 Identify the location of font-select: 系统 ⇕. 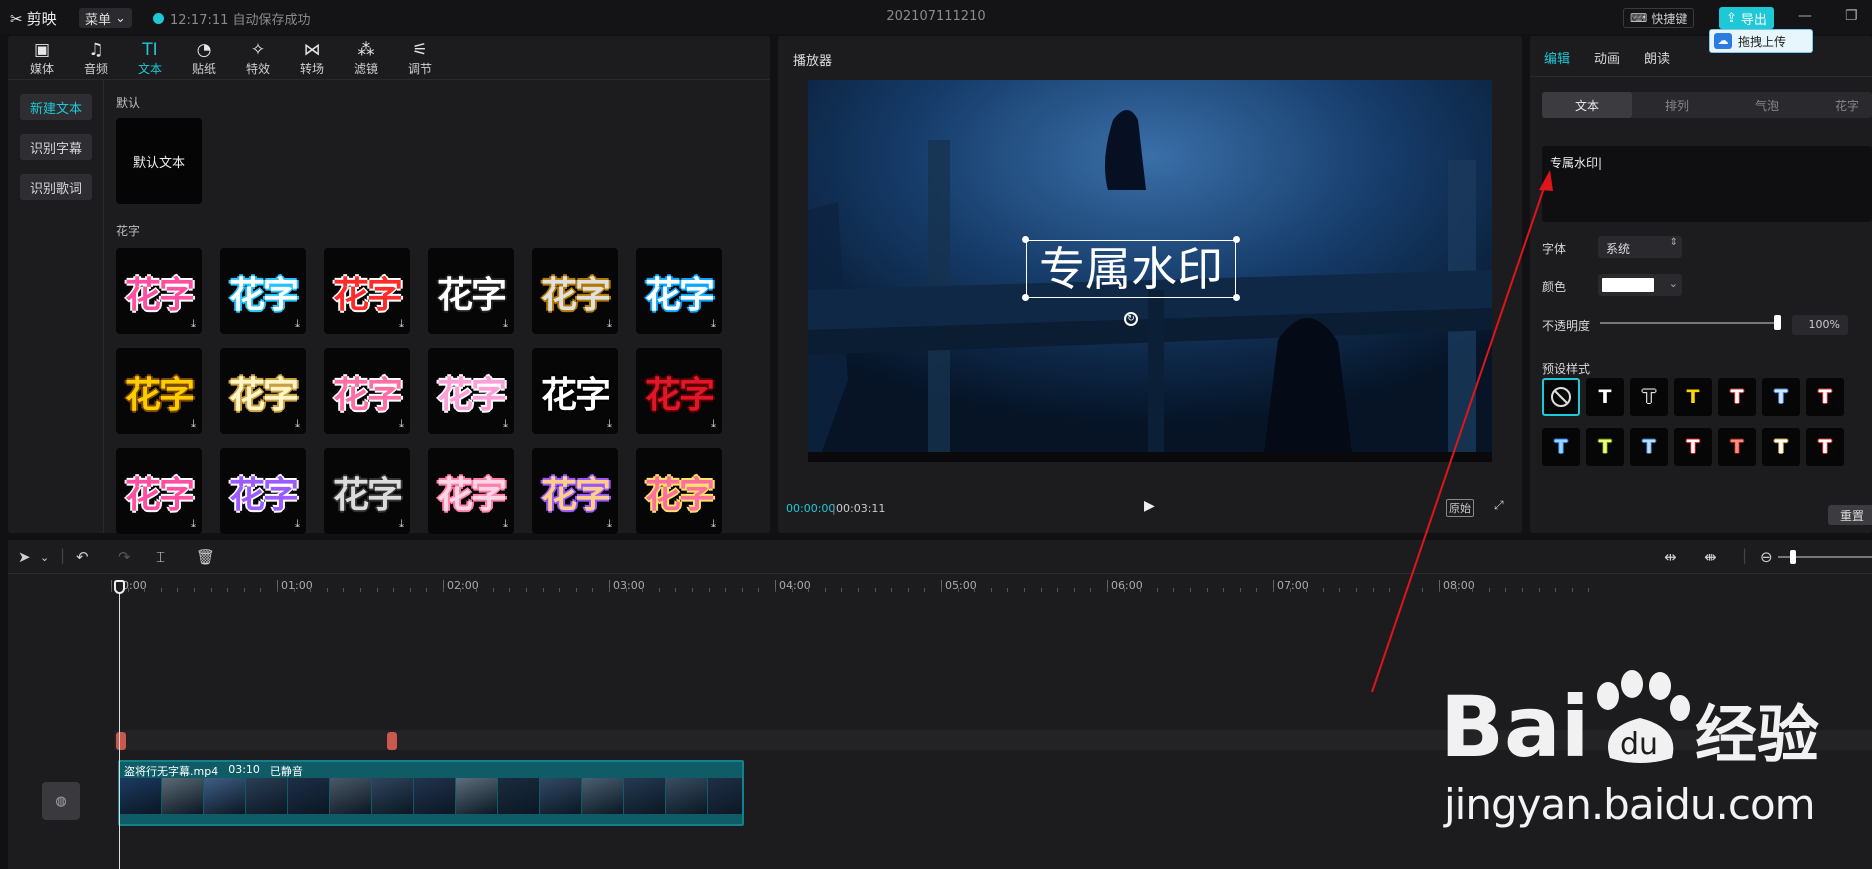
(1640, 247).